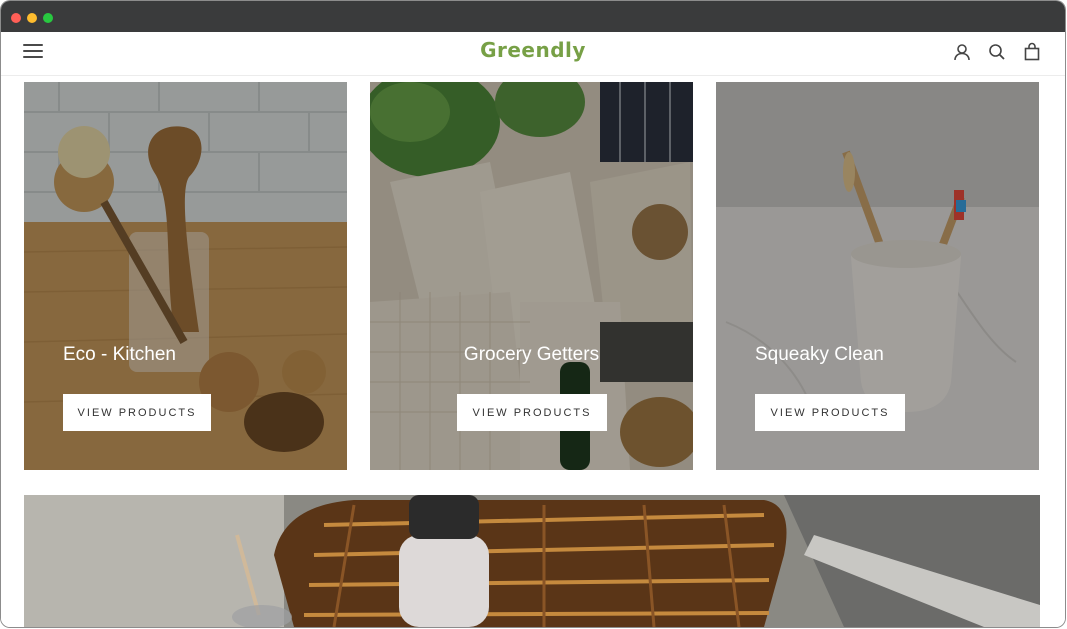 This screenshot has height=629, width=1067. I want to click on collection-title: Squeaky Clean, so click(819, 354).